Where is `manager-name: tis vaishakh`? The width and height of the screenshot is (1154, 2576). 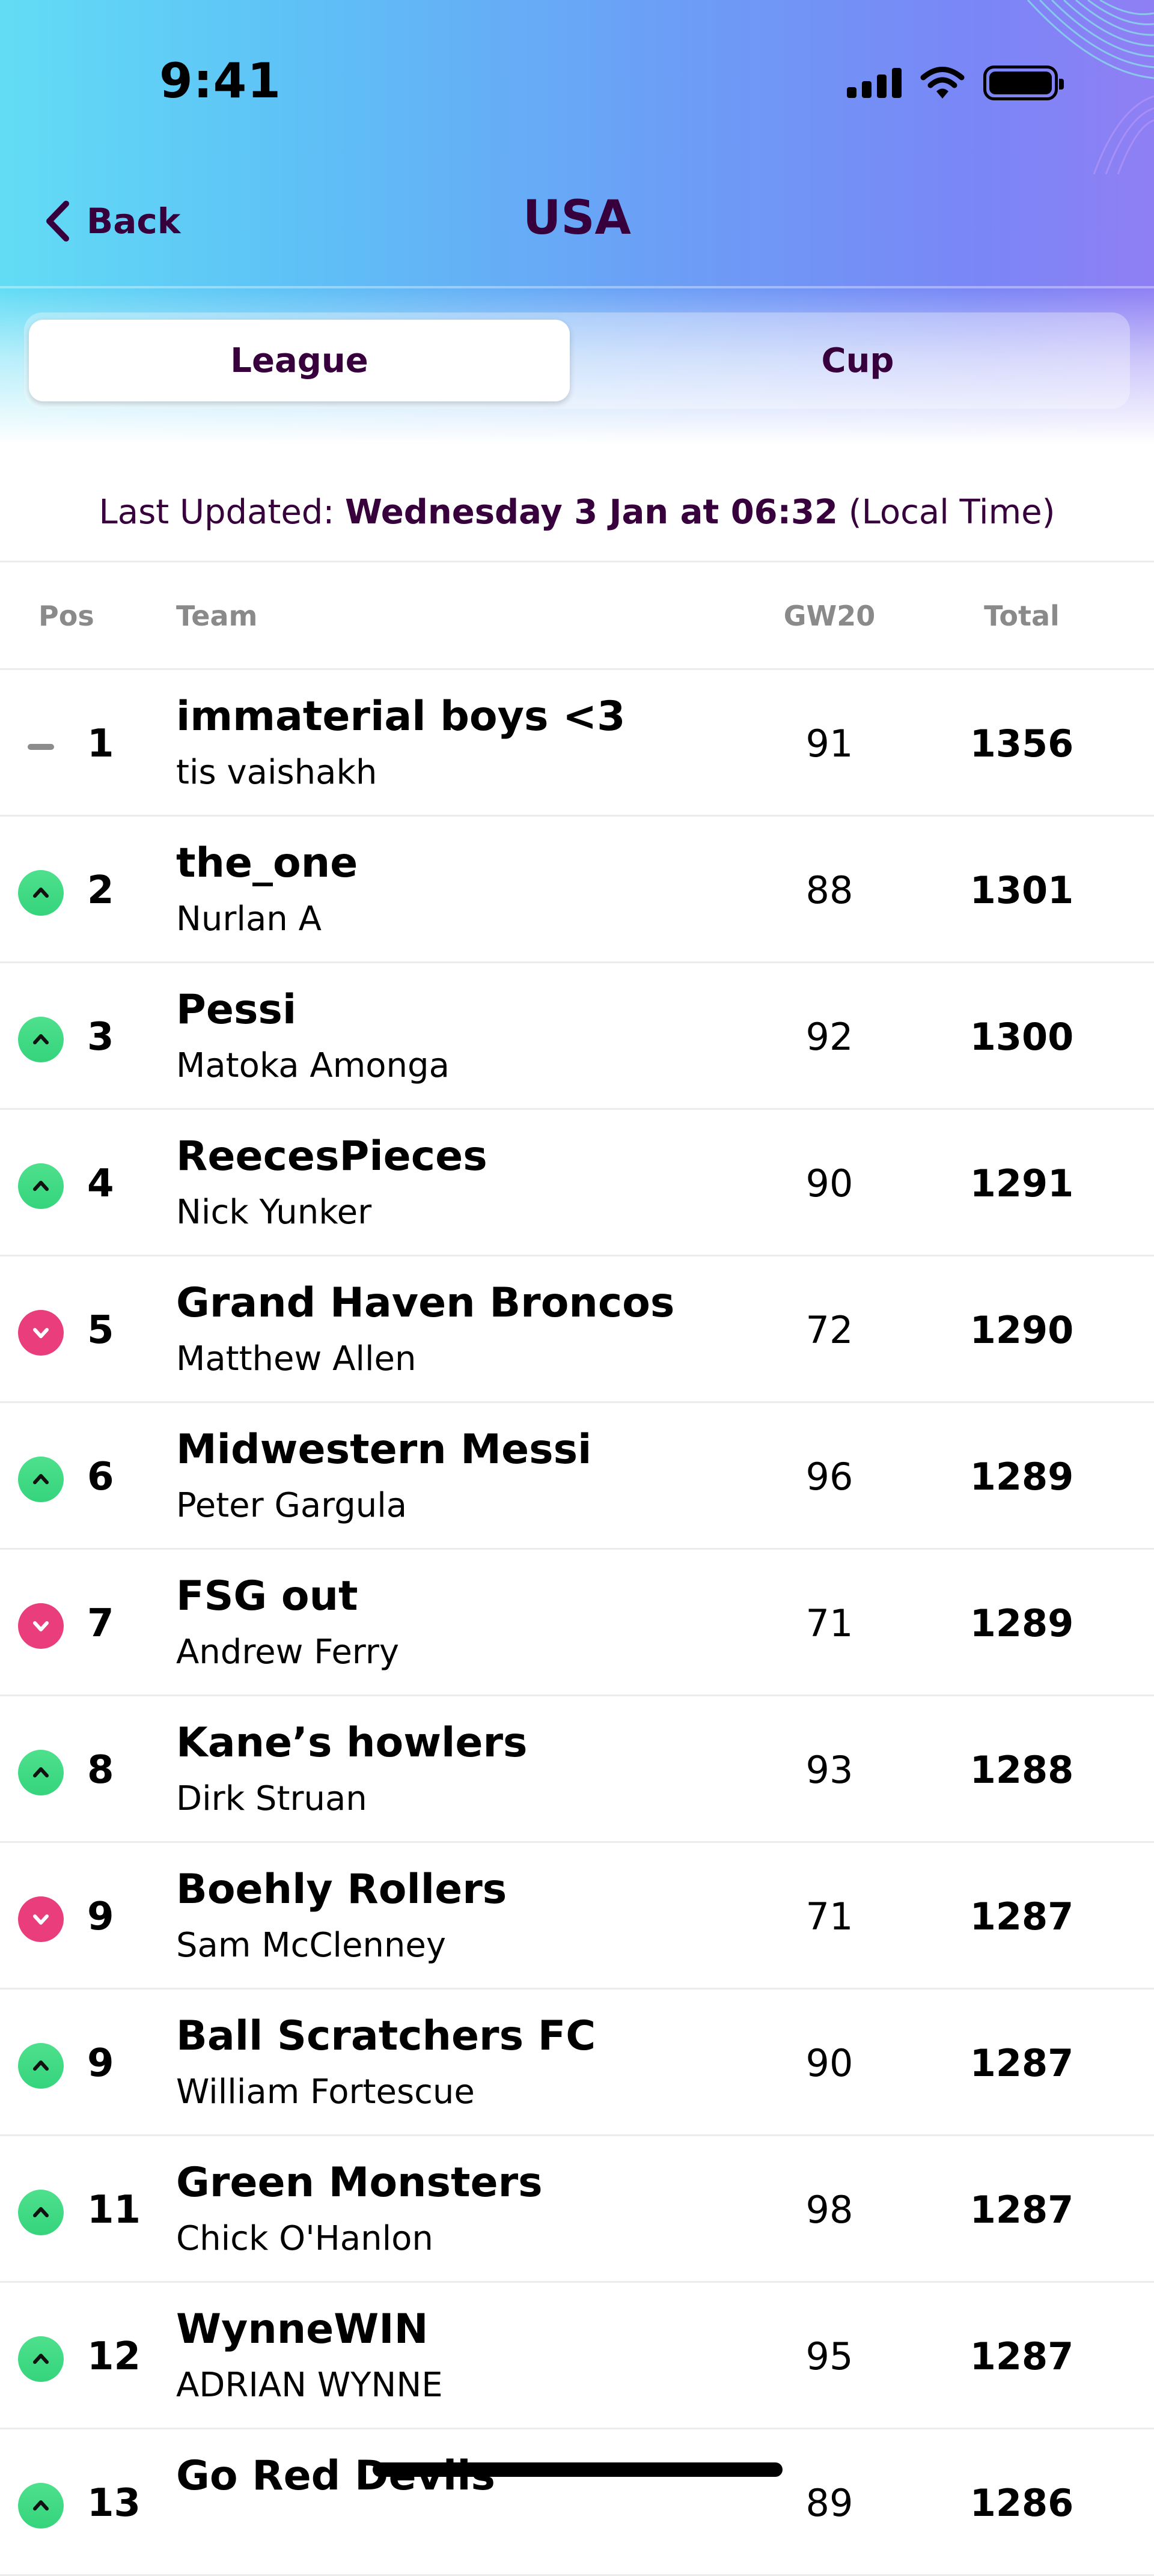 manager-name: tis vaishakh is located at coordinates (276, 772).